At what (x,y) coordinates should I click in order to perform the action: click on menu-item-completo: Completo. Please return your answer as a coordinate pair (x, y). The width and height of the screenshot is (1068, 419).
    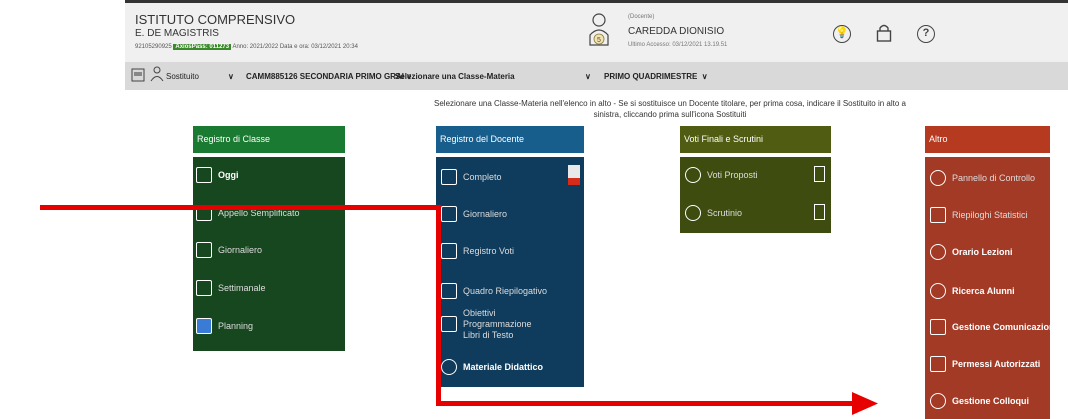
    Looking at the image, I should click on (471, 177).